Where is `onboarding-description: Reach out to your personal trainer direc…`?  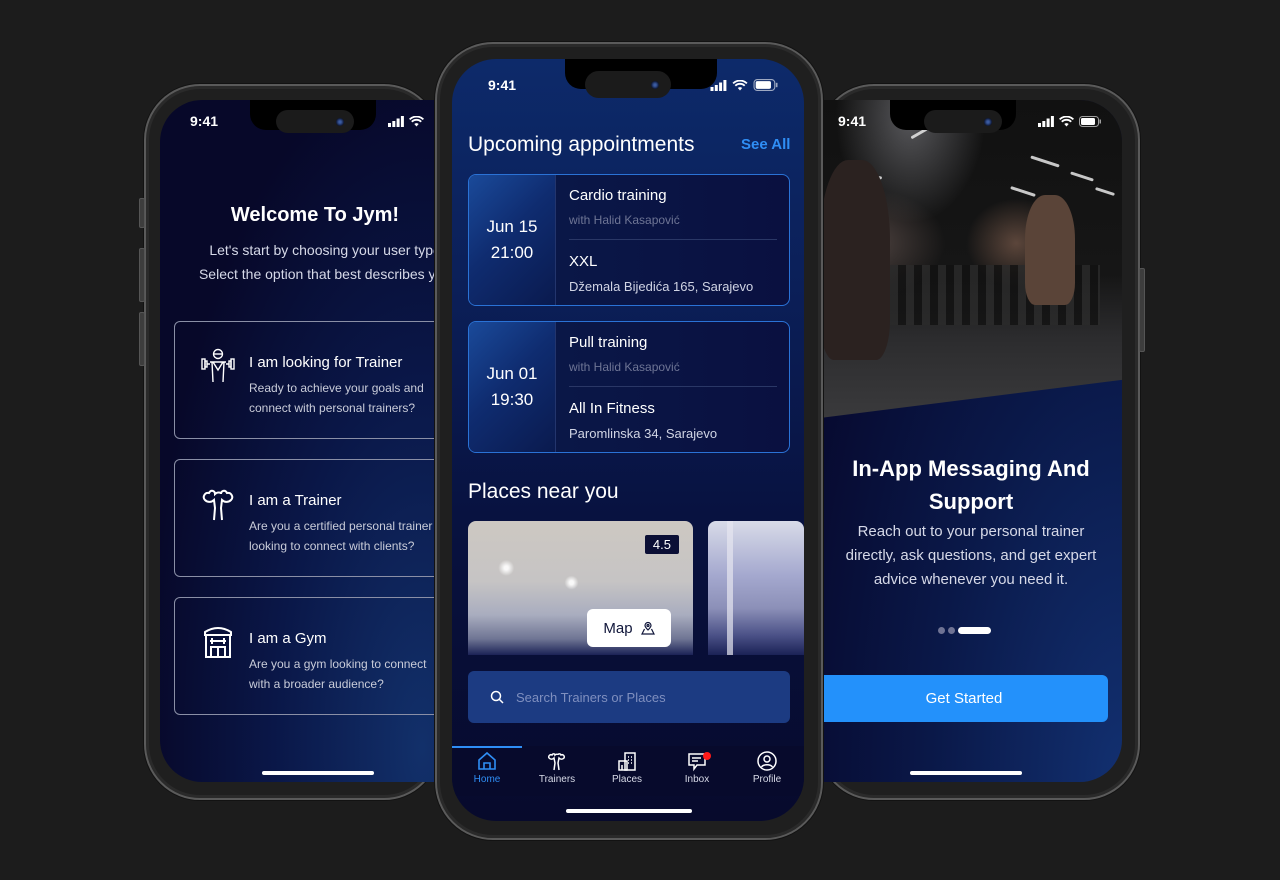 onboarding-description: Reach out to your personal trainer direc… is located at coordinates (971, 555).